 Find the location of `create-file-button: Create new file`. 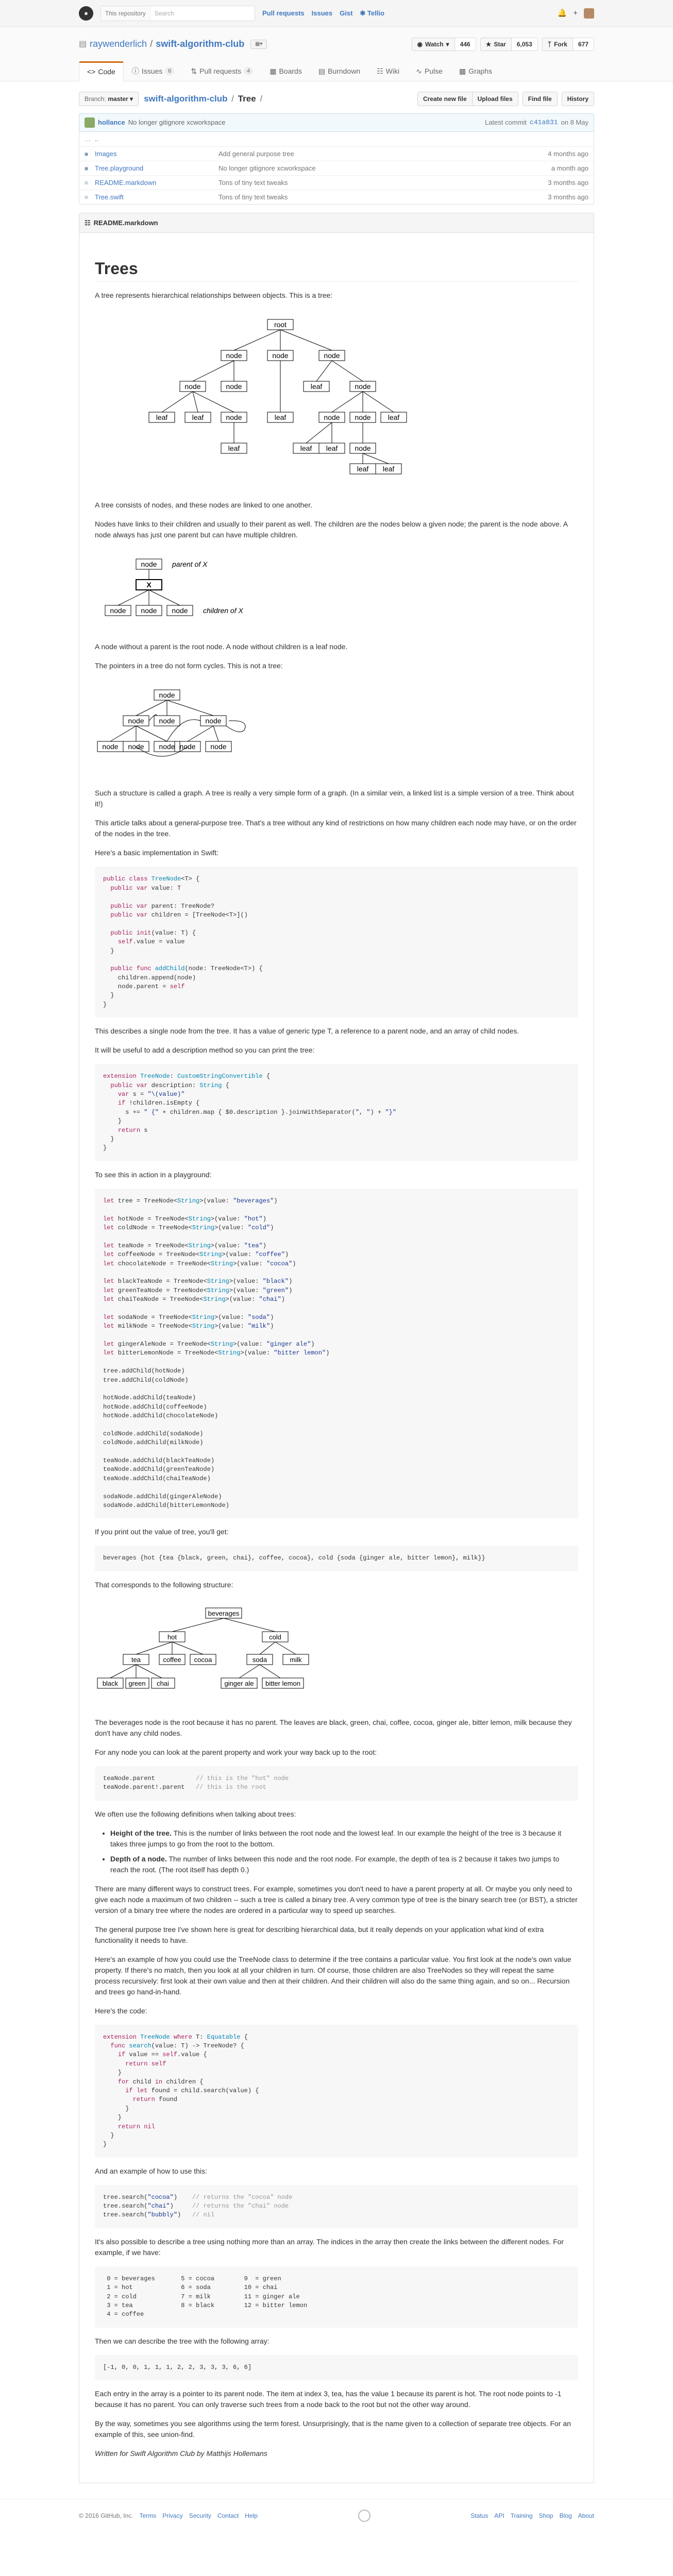

create-file-button: Create new file is located at coordinates (445, 99).